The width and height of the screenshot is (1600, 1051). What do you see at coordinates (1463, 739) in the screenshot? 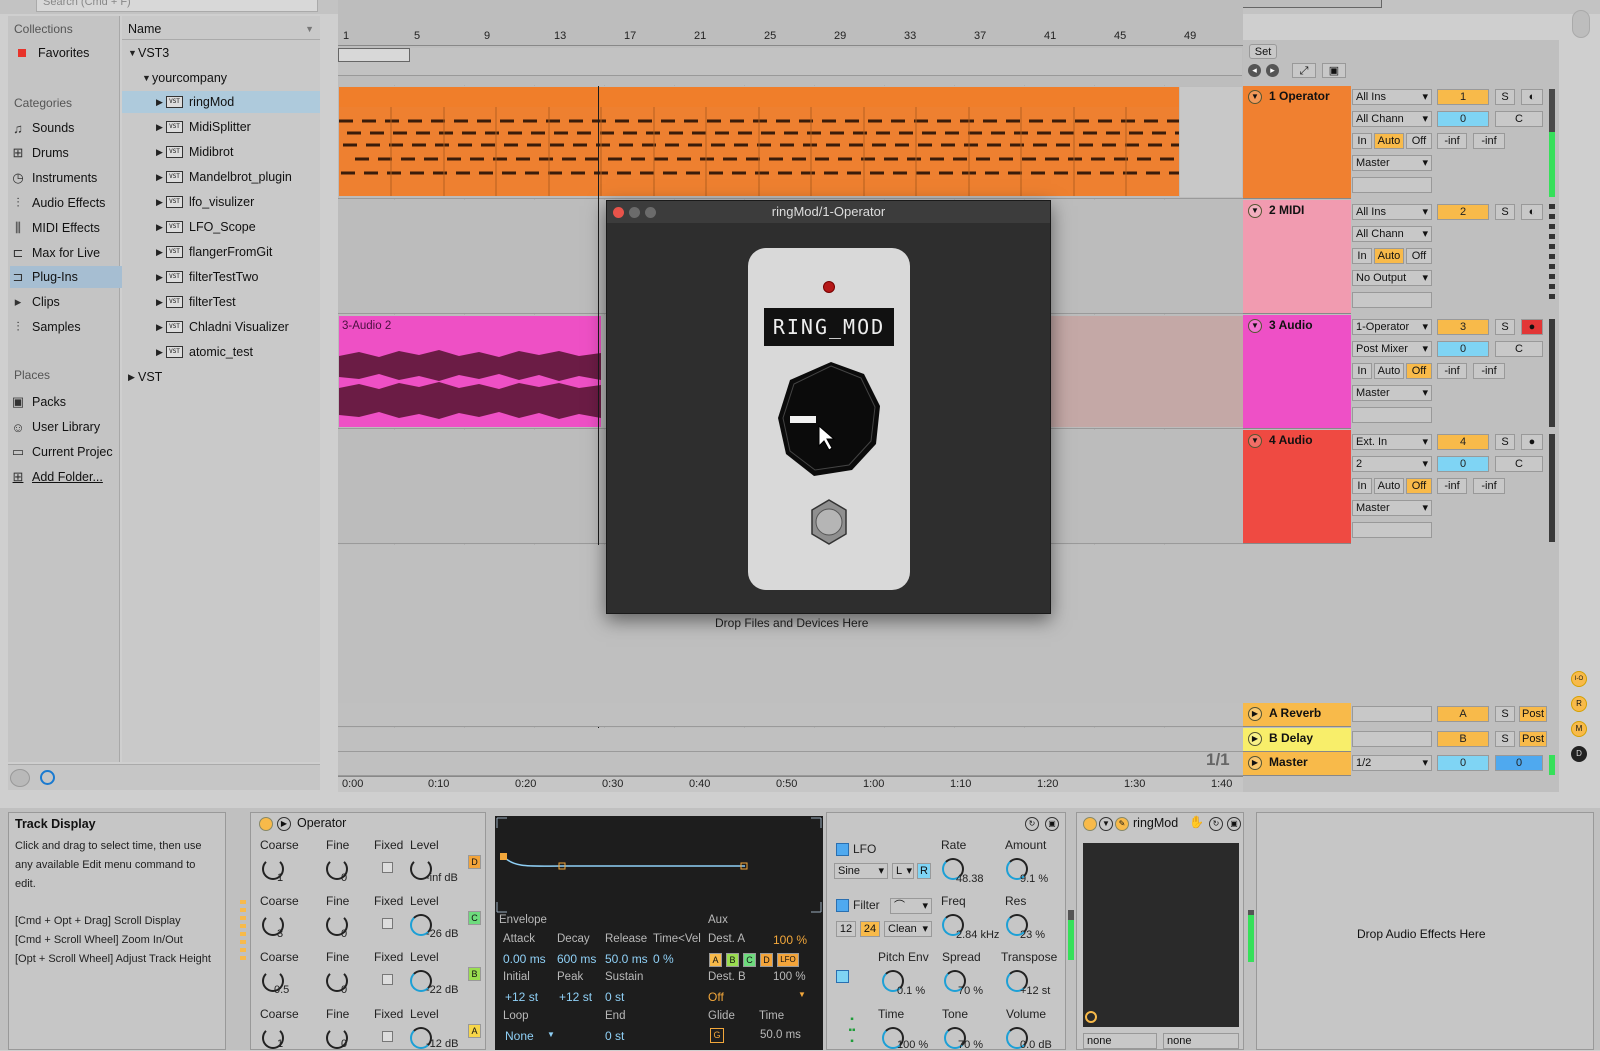
I see `return-activator-button: B` at bounding box center [1463, 739].